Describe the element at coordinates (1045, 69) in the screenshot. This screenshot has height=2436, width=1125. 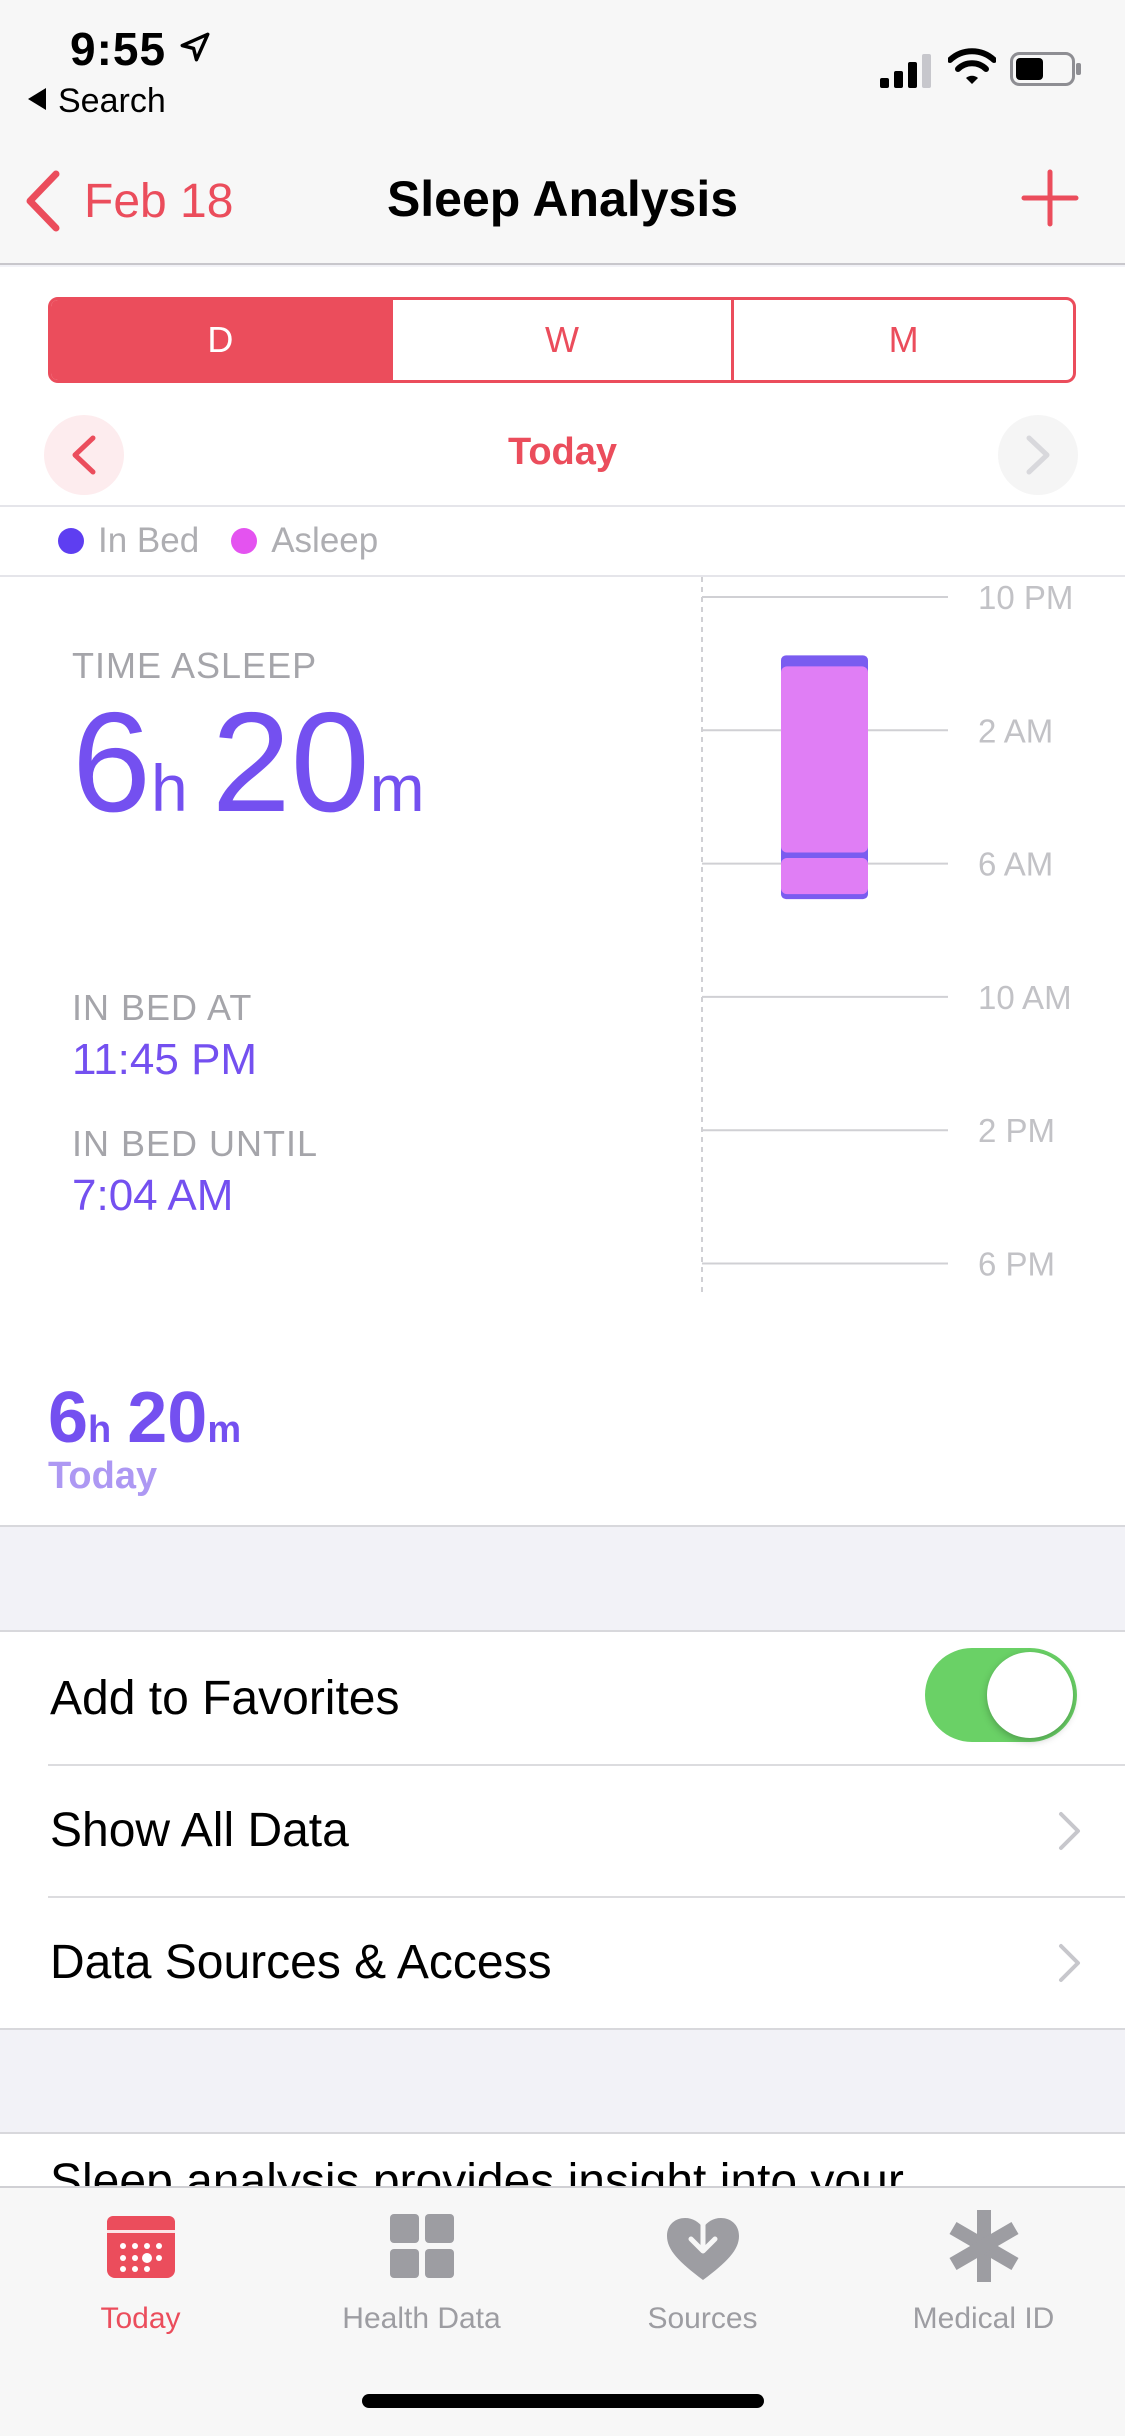
I see `battery-icon` at that location.